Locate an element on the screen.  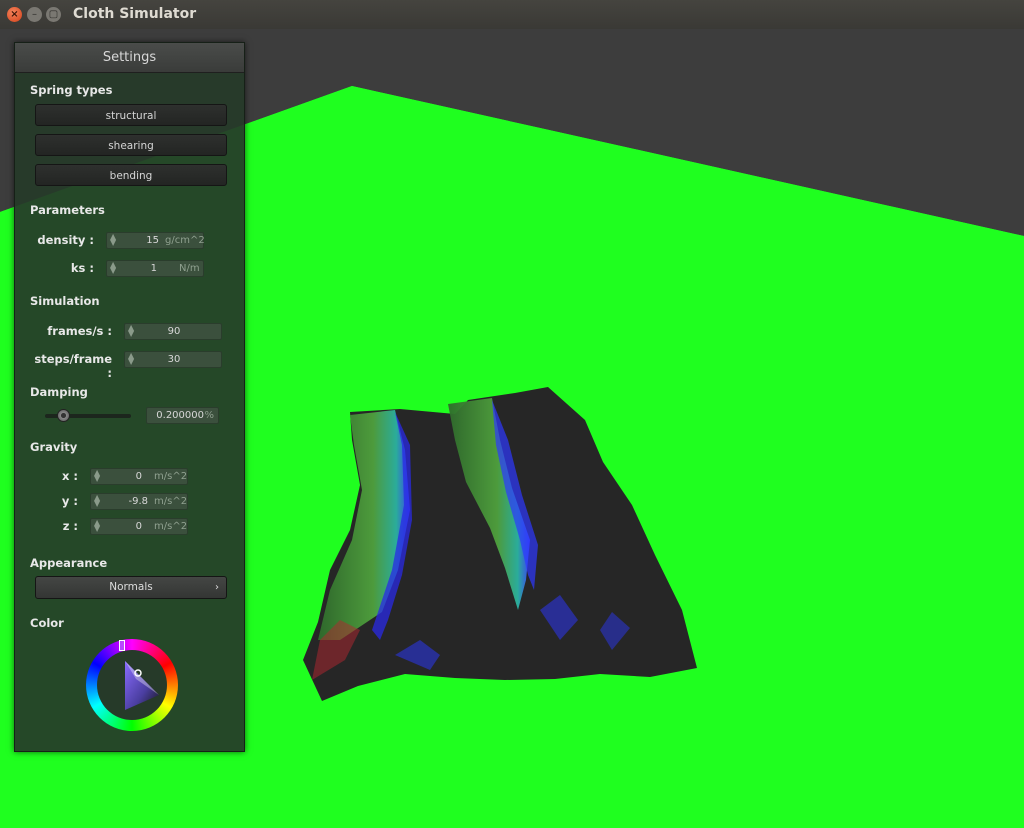
maximize-button: ▢ is located at coordinates (53, 14).